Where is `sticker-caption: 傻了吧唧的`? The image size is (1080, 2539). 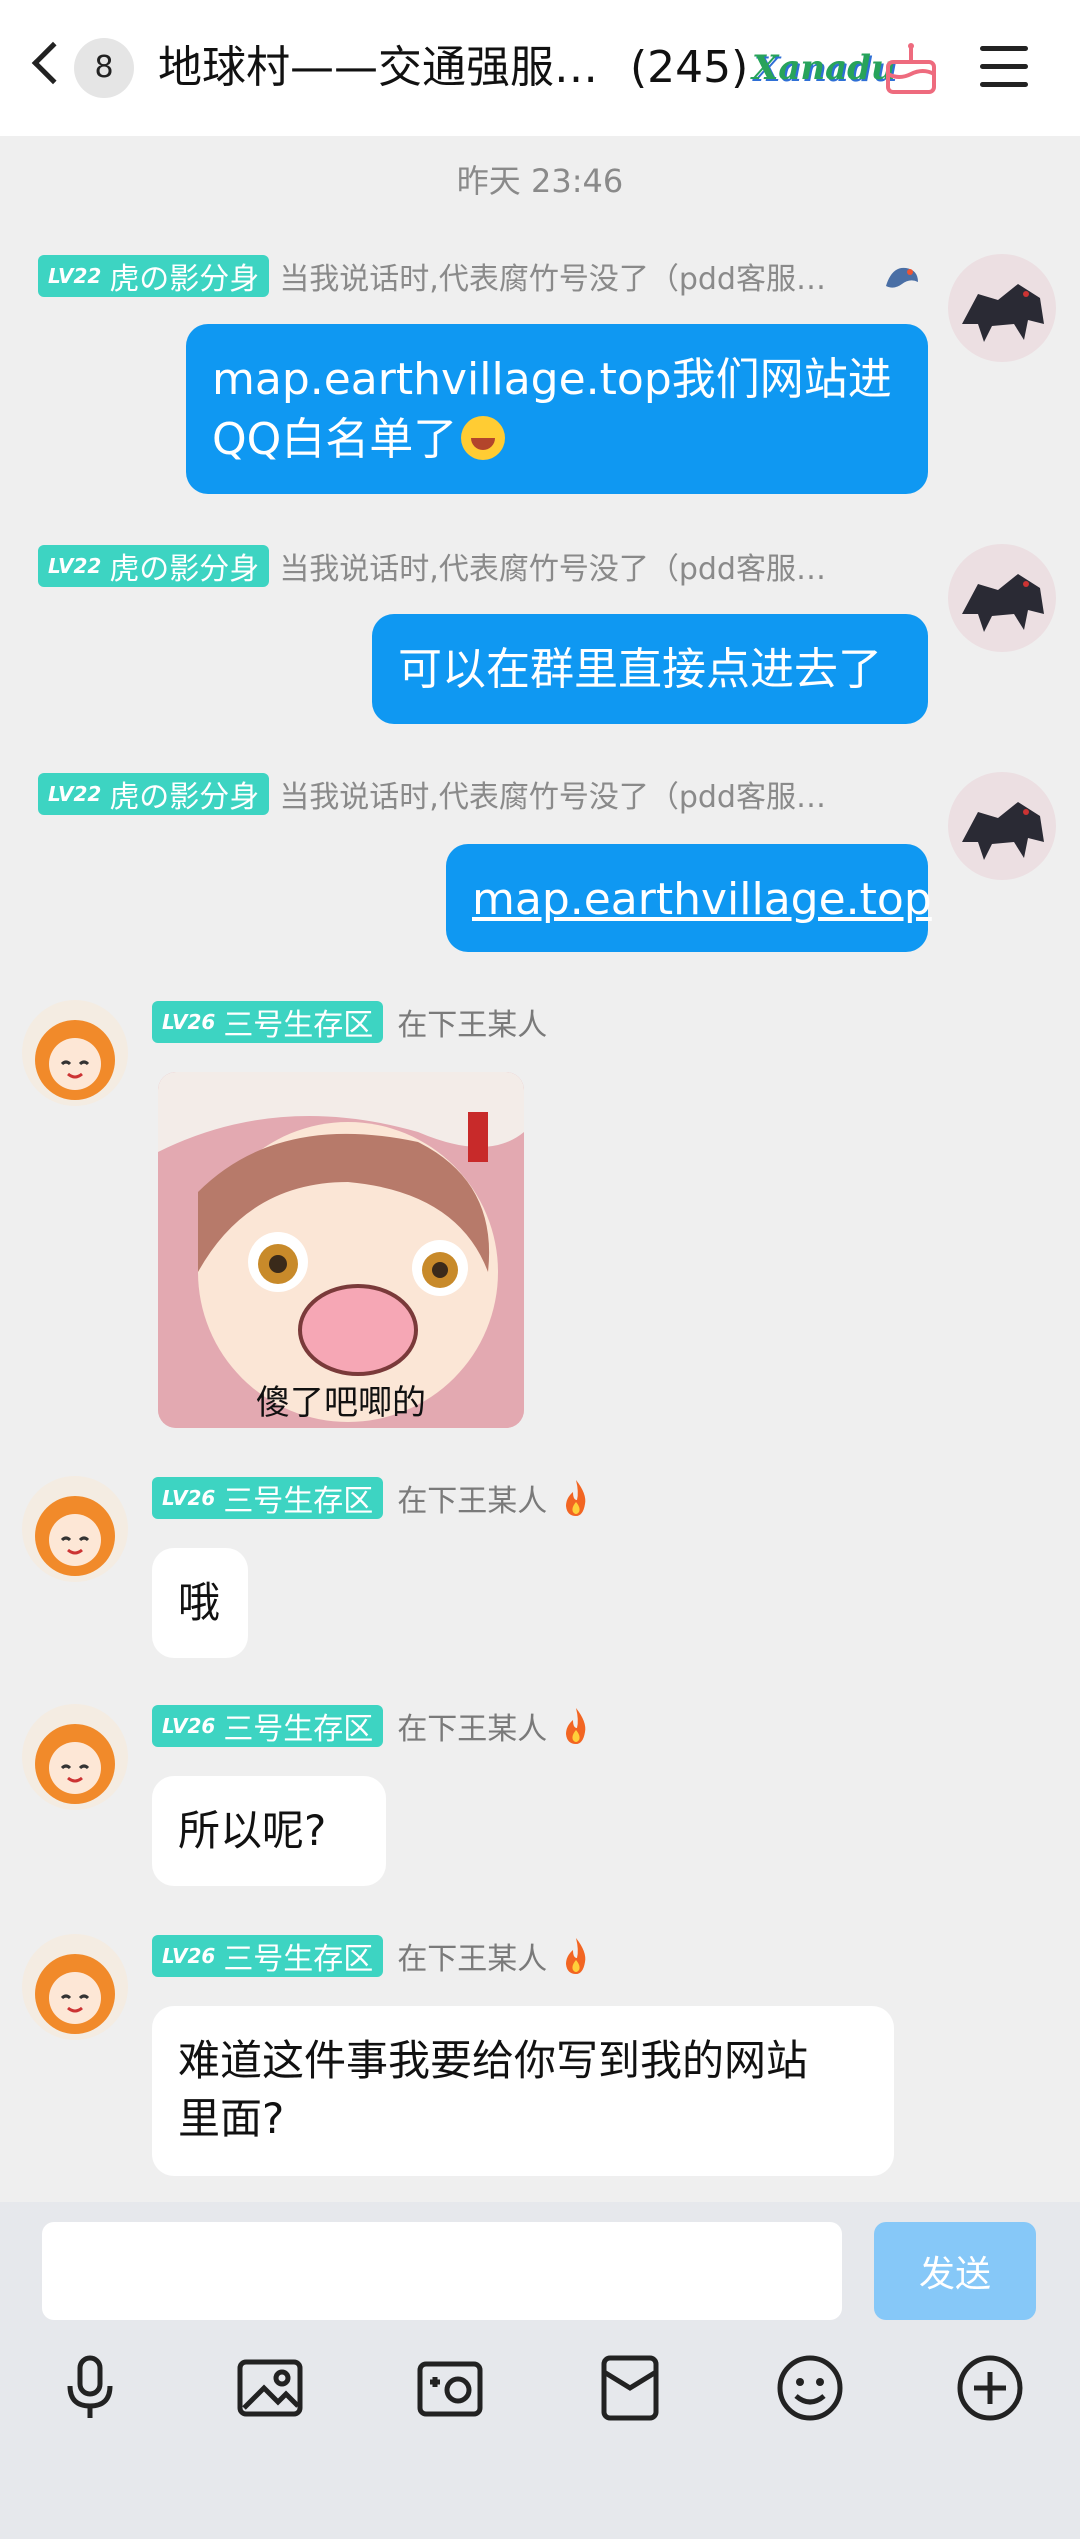
sticker-caption: 傻了吧唧的 is located at coordinates (341, 1403).